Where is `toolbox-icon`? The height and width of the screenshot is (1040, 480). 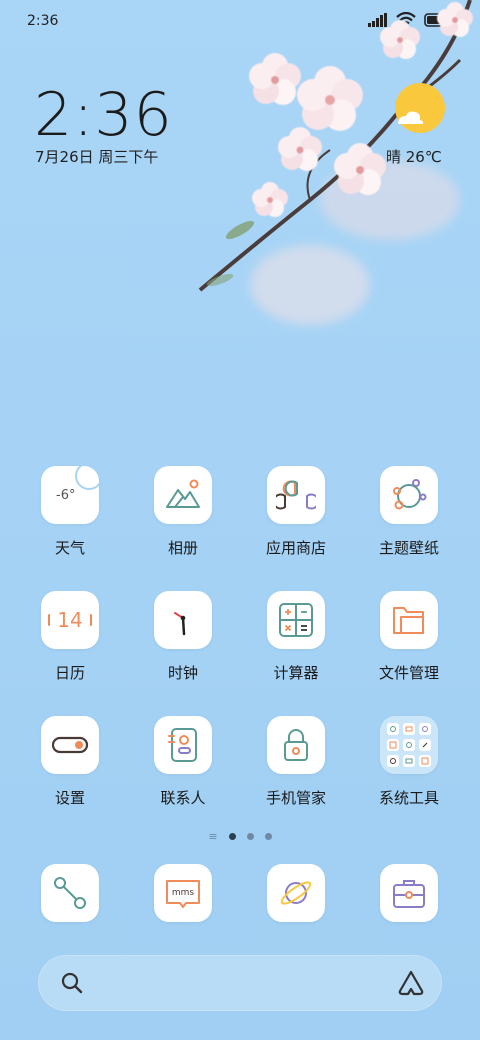
toolbox-icon is located at coordinates (409, 894).